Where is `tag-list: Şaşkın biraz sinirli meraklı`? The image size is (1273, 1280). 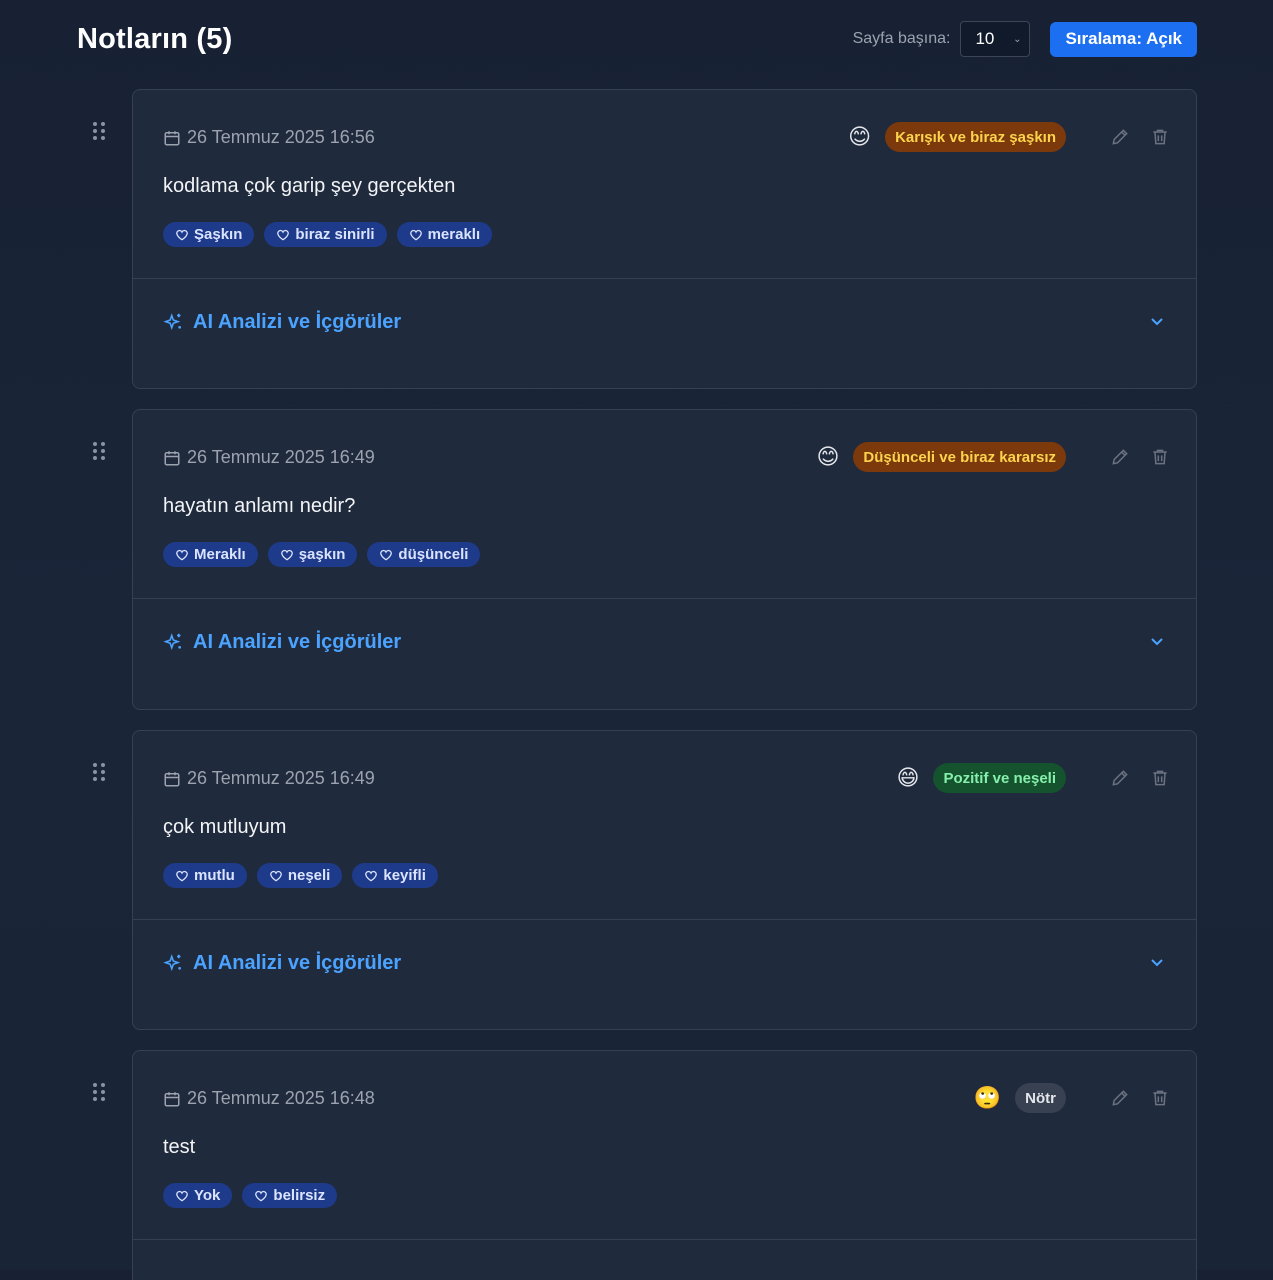
tag-list: Şaşkın biraz sinirli meraklı is located at coordinates (332, 234).